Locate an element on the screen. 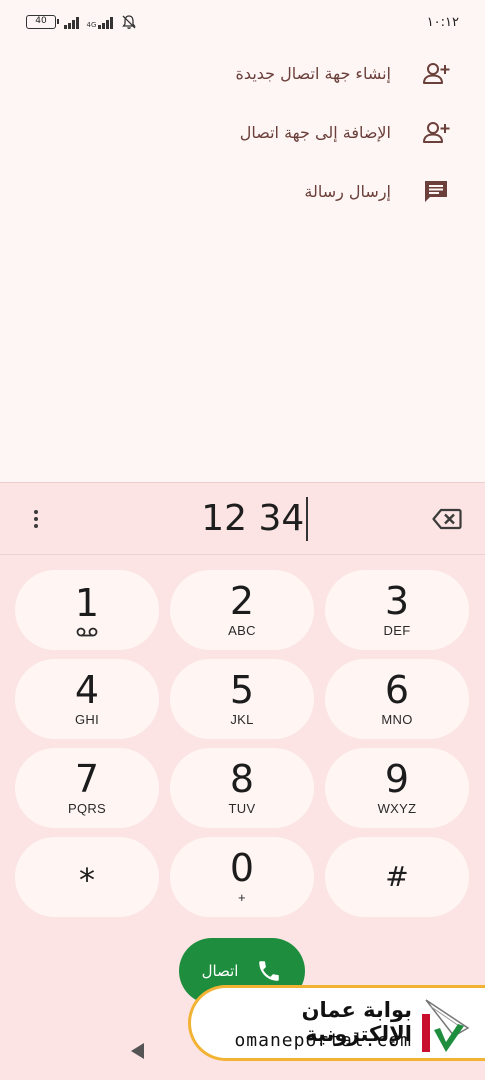  clock: ١٠:١٢ is located at coordinates (442, 22).